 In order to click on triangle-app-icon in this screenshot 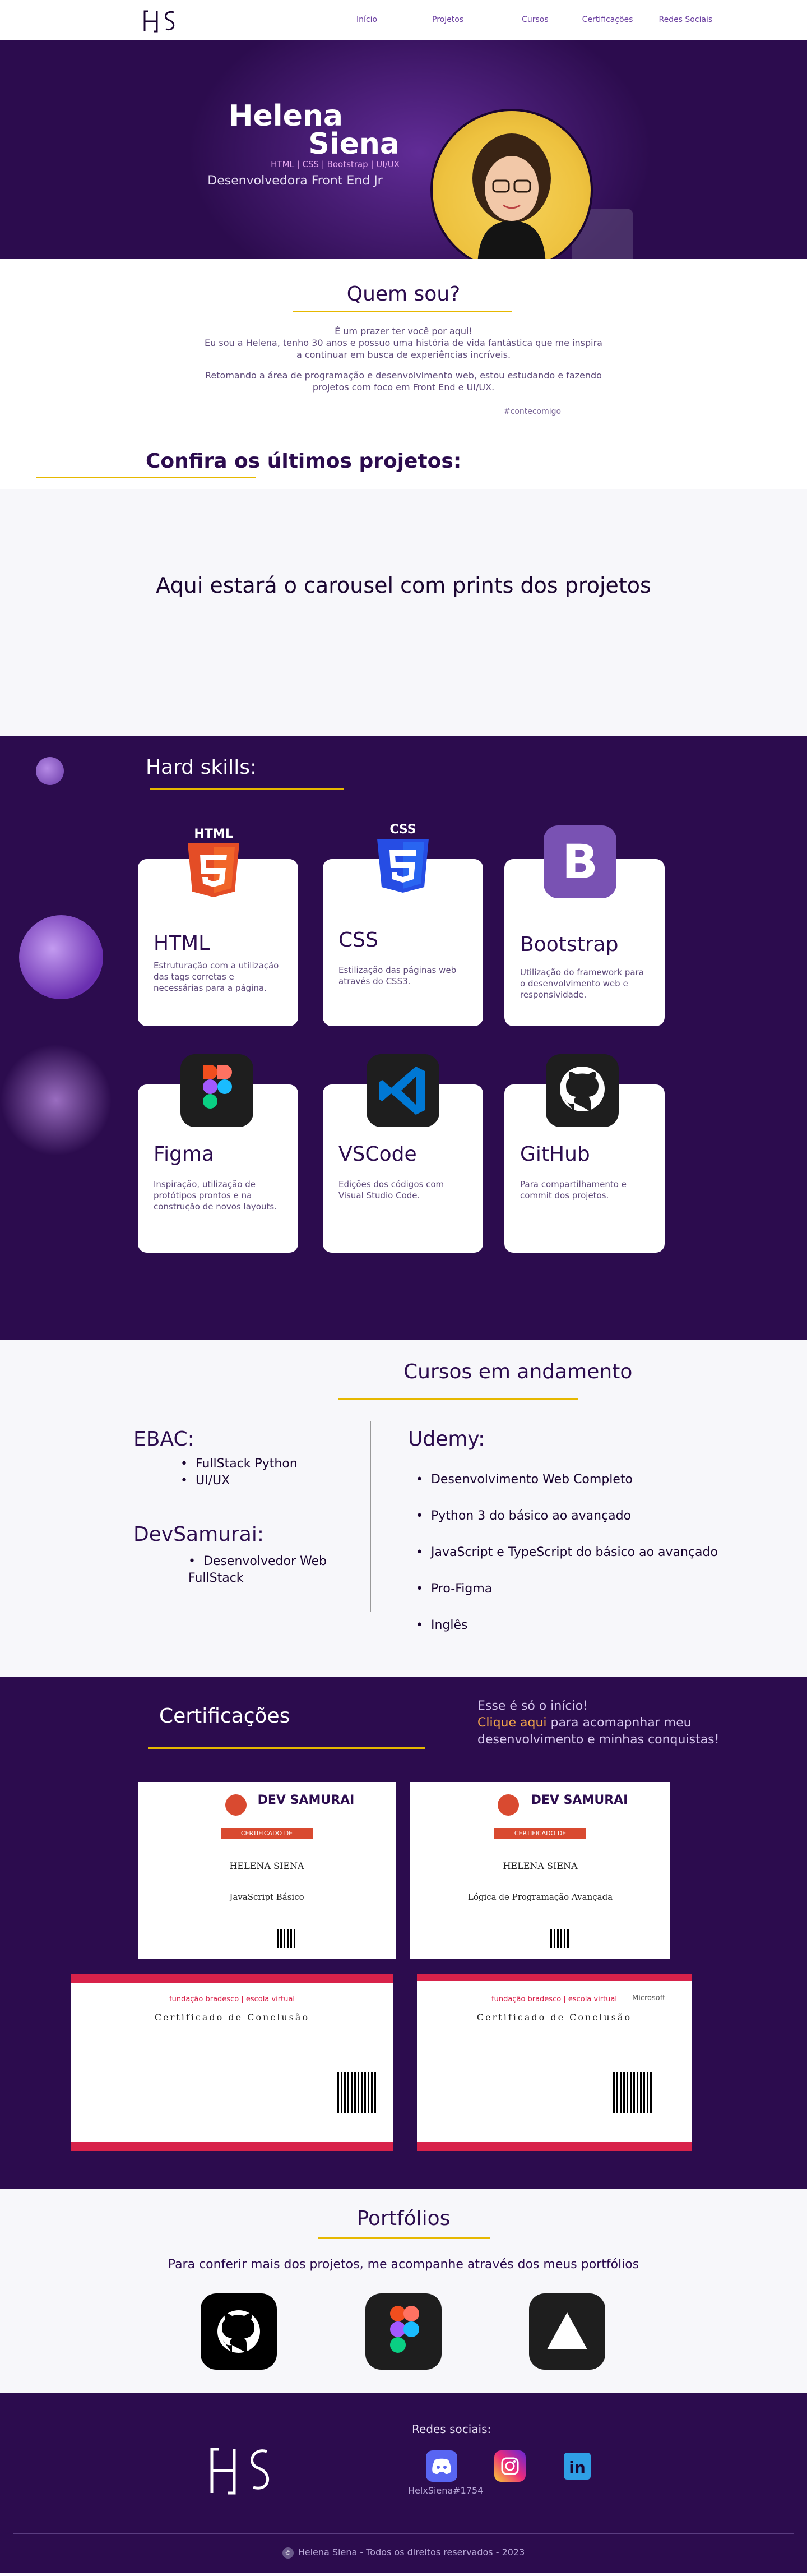, I will do `click(567, 2331)`.